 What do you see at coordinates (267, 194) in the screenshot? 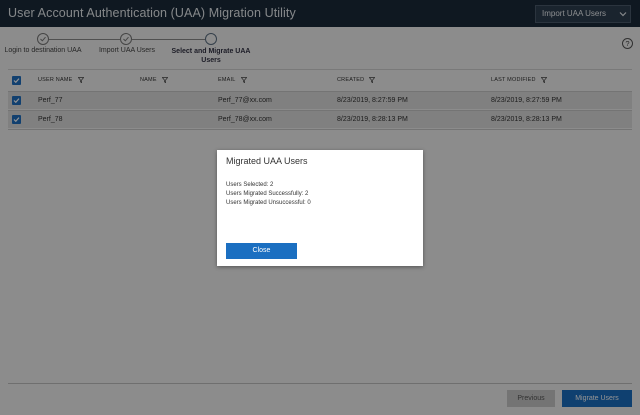
I see `dialog-users-migrated-successfully: Users Migrated Successfully: 2` at bounding box center [267, 194].